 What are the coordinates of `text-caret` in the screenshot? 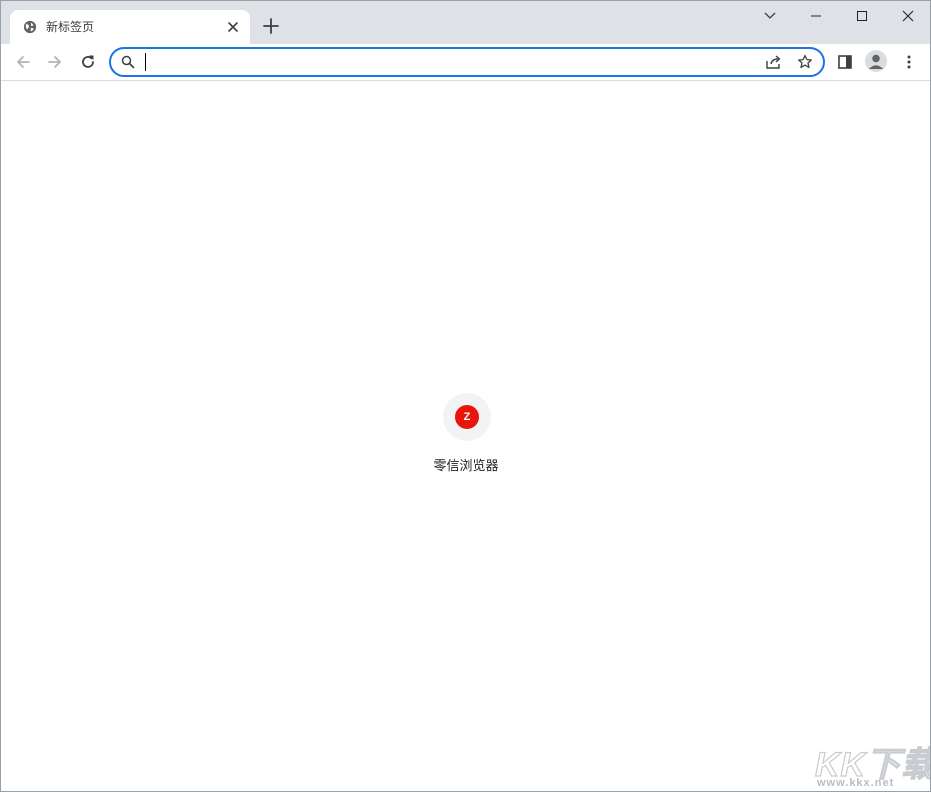 It's located at (145, 62).